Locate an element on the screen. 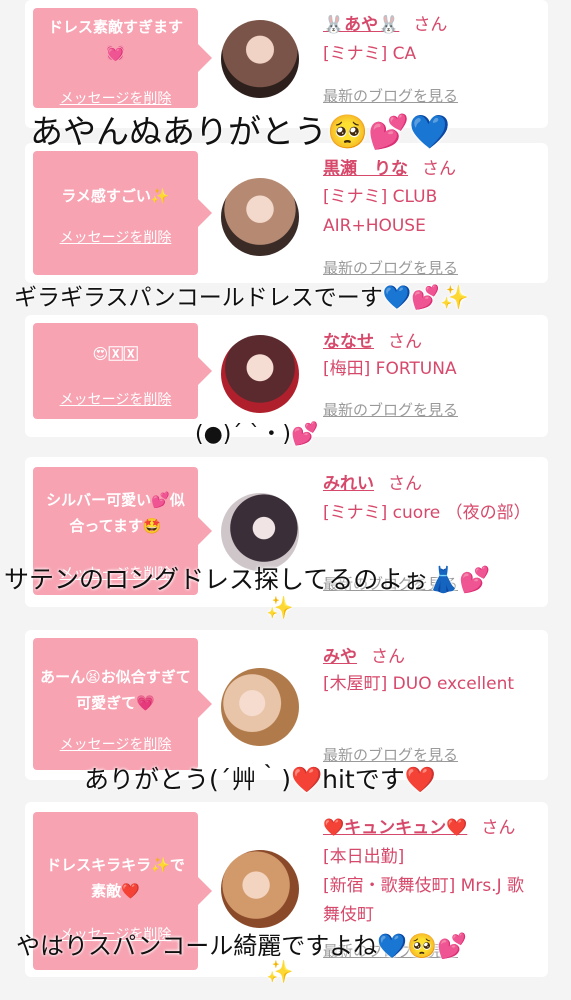  message-text: ドレス素敵すぎます💓 is located at coordinates (115, 40).